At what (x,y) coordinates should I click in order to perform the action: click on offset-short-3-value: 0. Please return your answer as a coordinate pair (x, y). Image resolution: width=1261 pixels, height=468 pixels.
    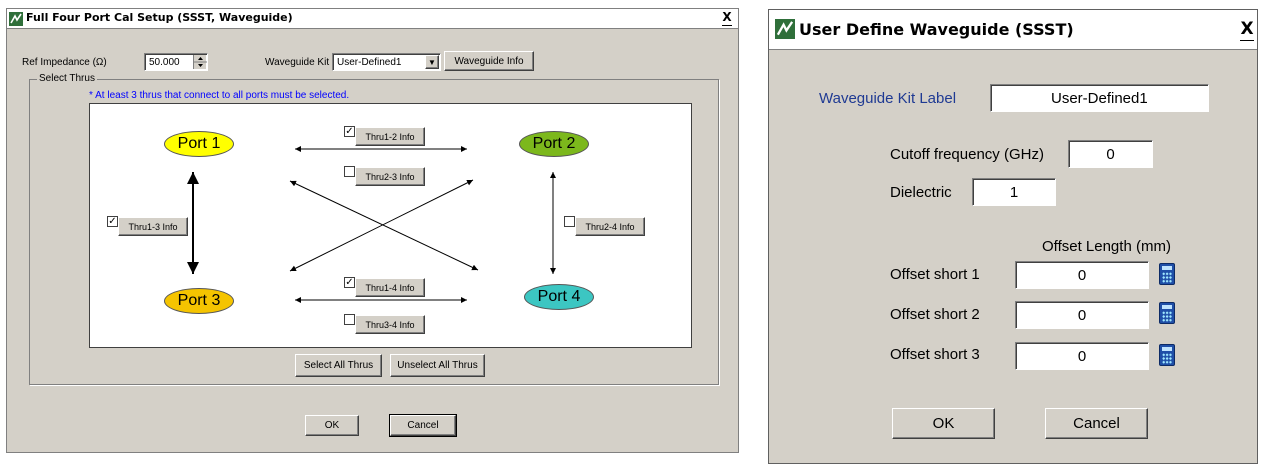
    Looking at the image, I should click on (1082, 356).